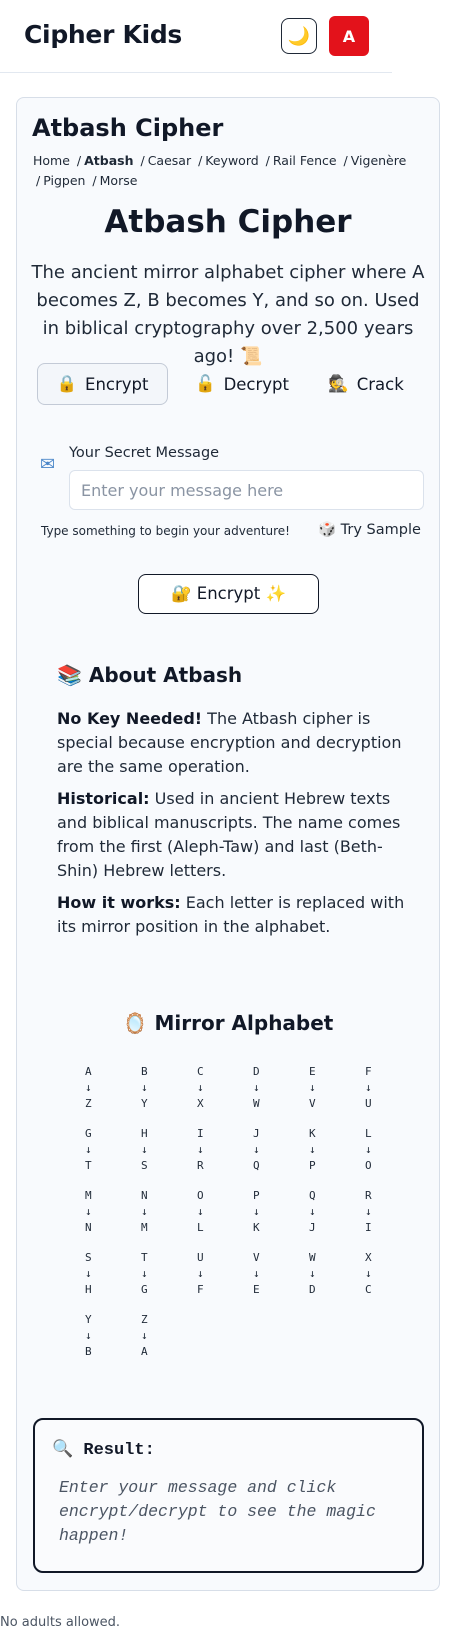  What do you see at coordinates (88, 1289) in the screenshot?
I see `cipher-letter: H` at bounding box center [88, 1289].